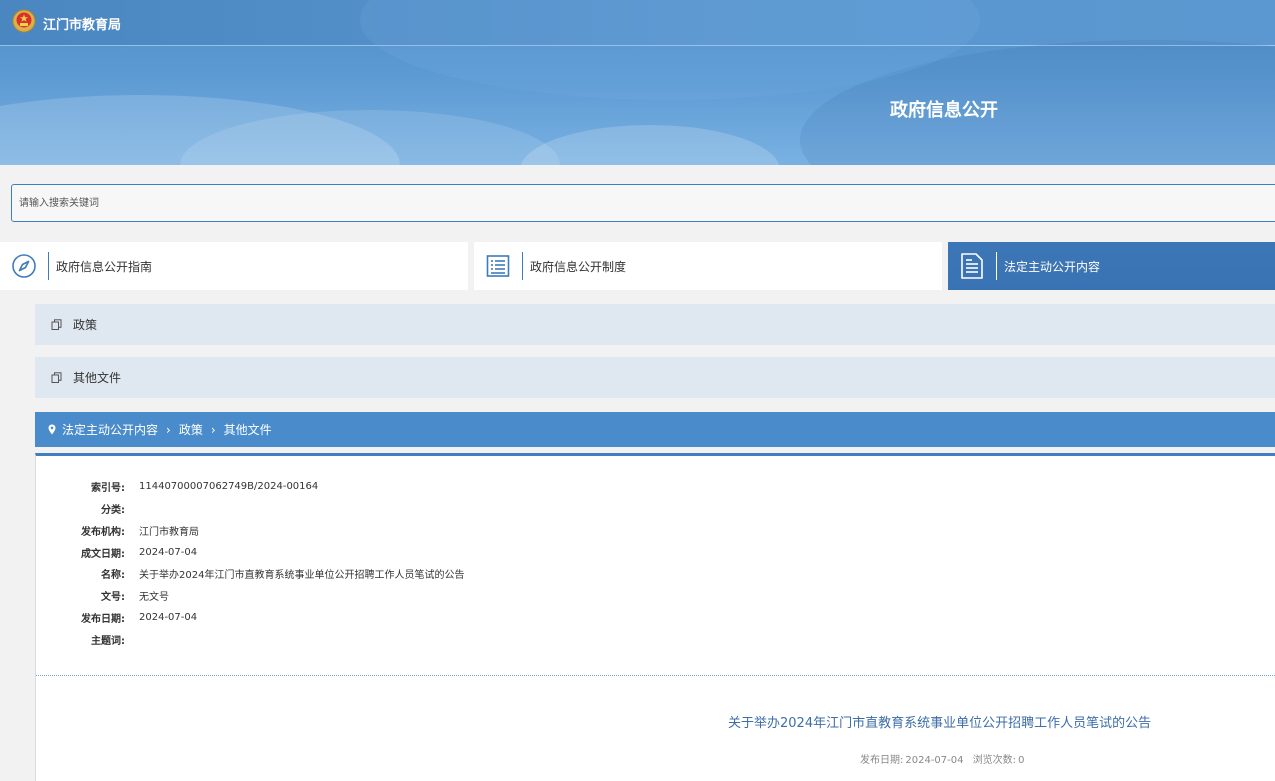  What do you see at coordinates (655, 675) in the screenshot?
I see `divider` at bounding box center [655, 675].